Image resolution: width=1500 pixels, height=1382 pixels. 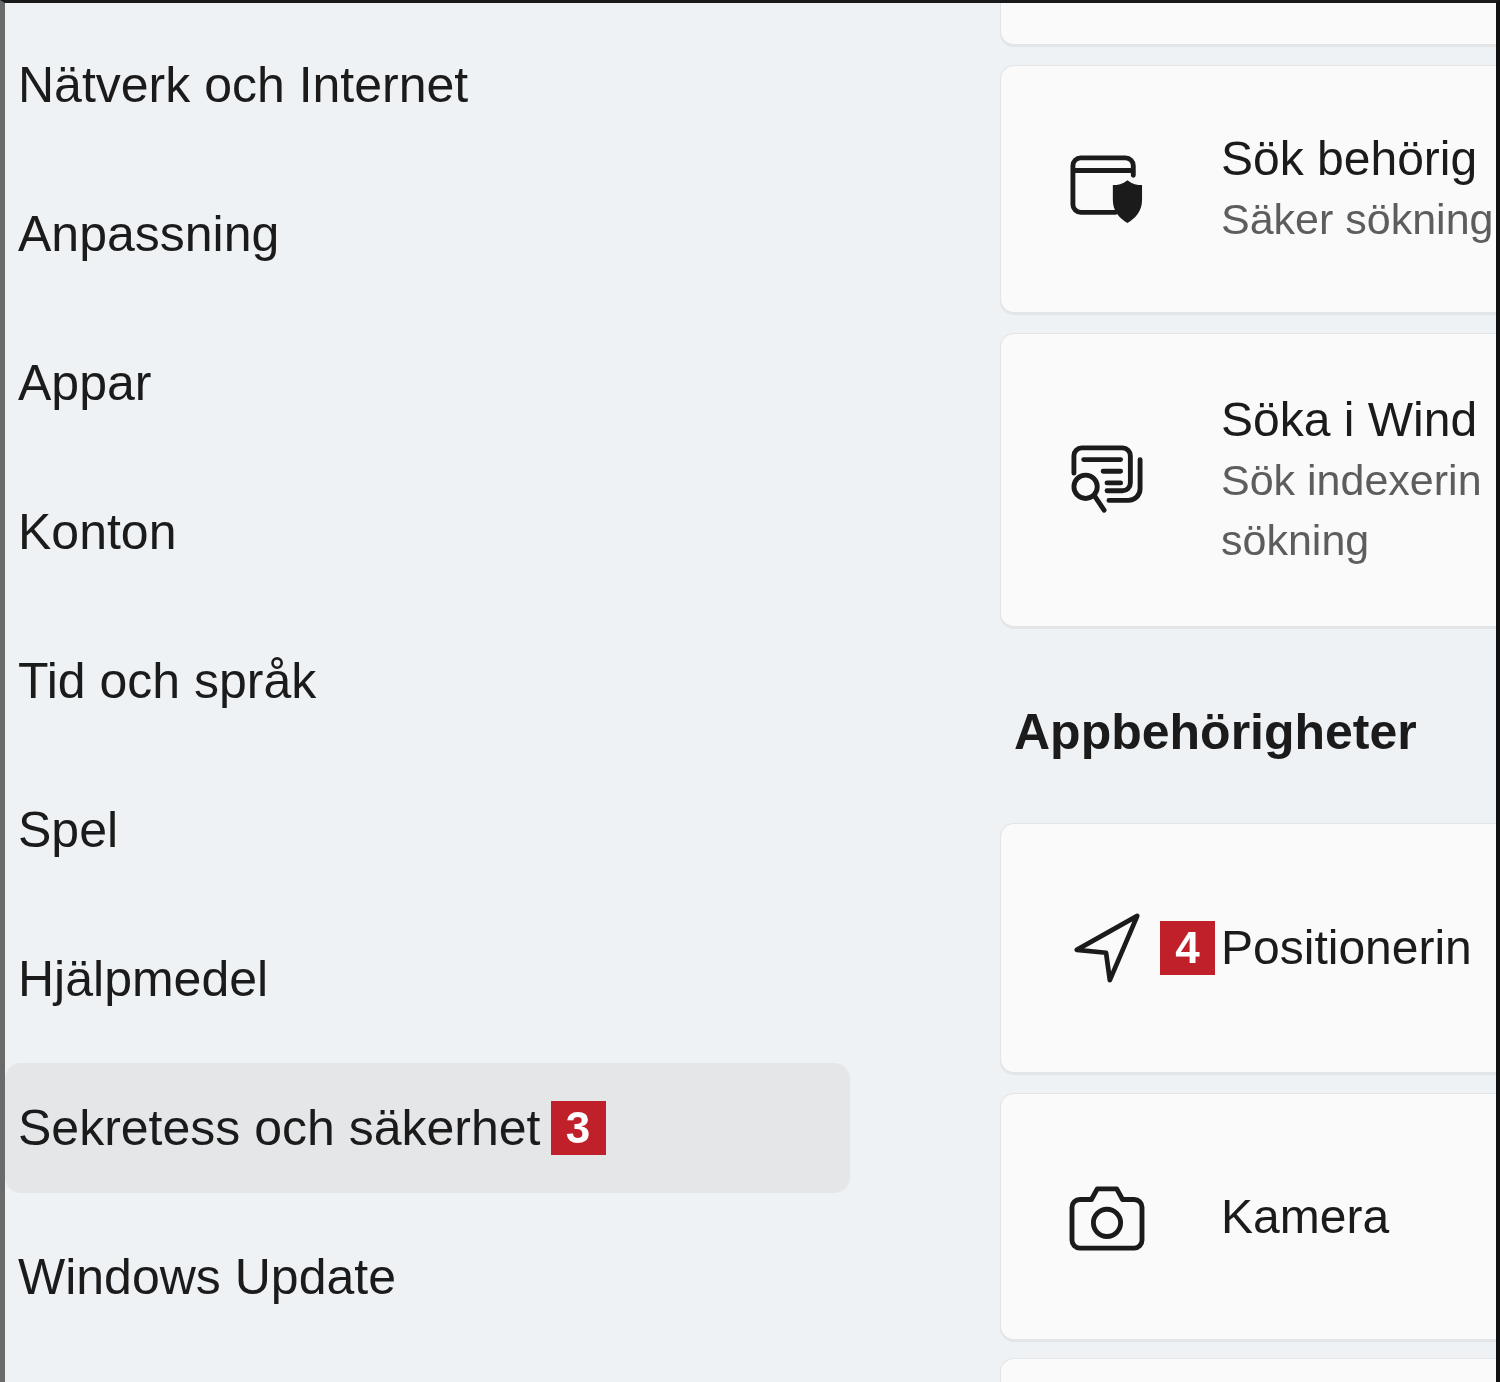 What do you see at coordinates (1187, 948) in the screenshot?
I see `callout-badge: 4` at bounding box center [1187, 948].